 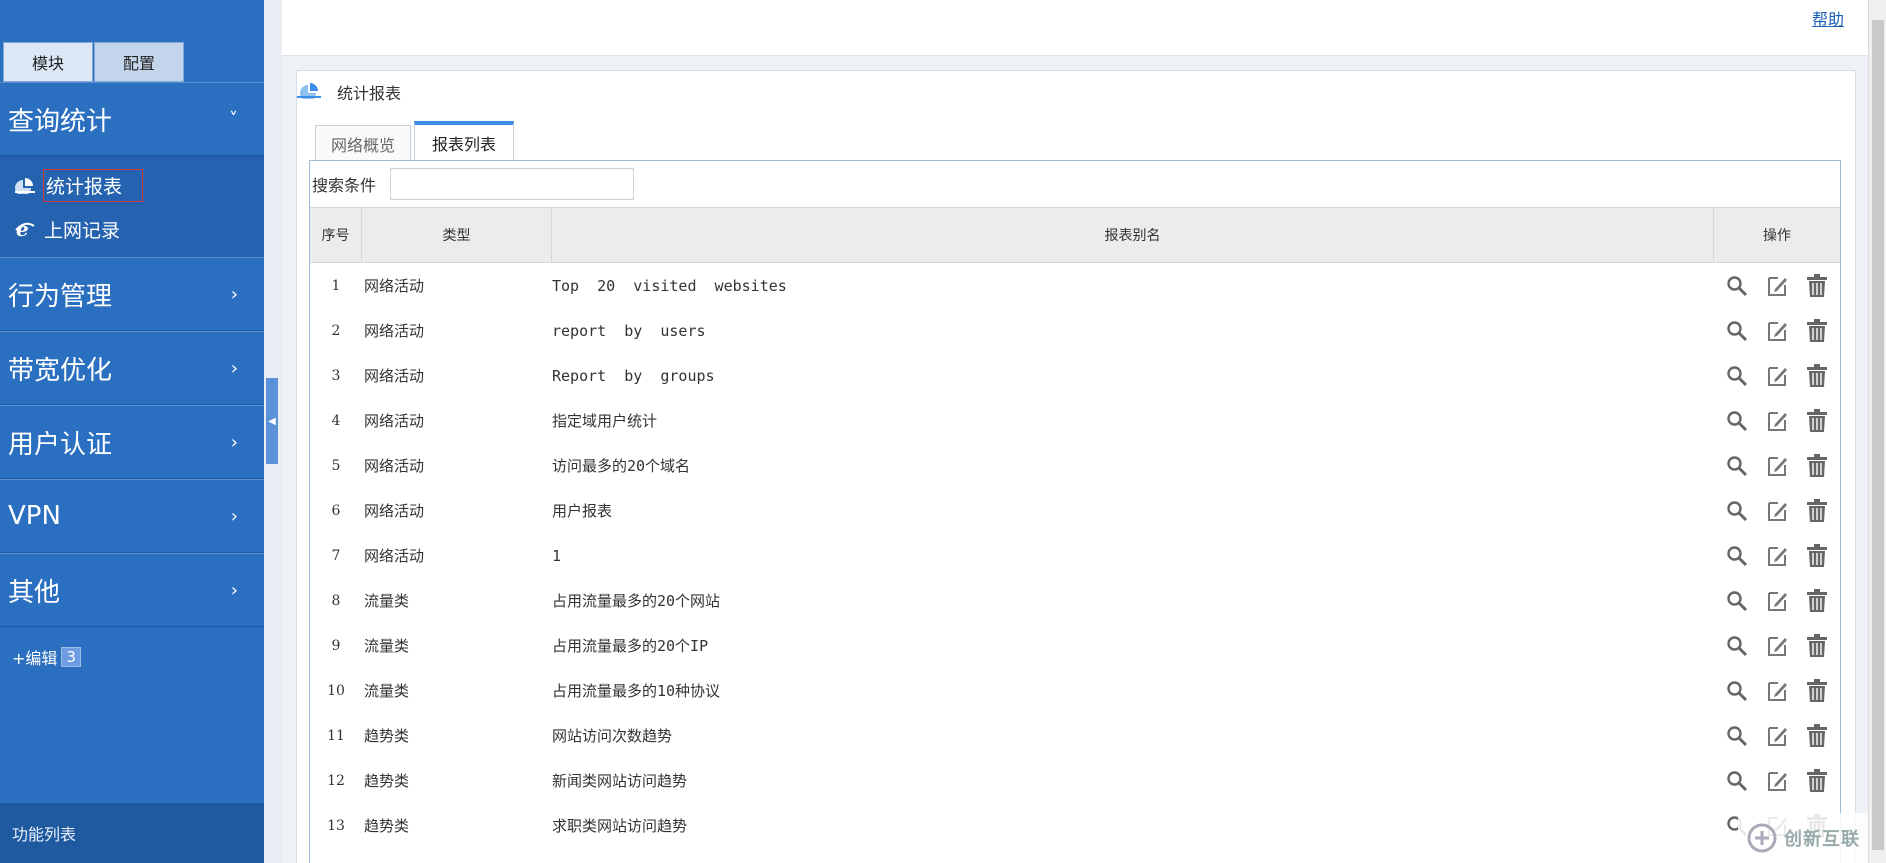 I want to click on tab-report-list: 报表列表, so click(x=464, y=141).